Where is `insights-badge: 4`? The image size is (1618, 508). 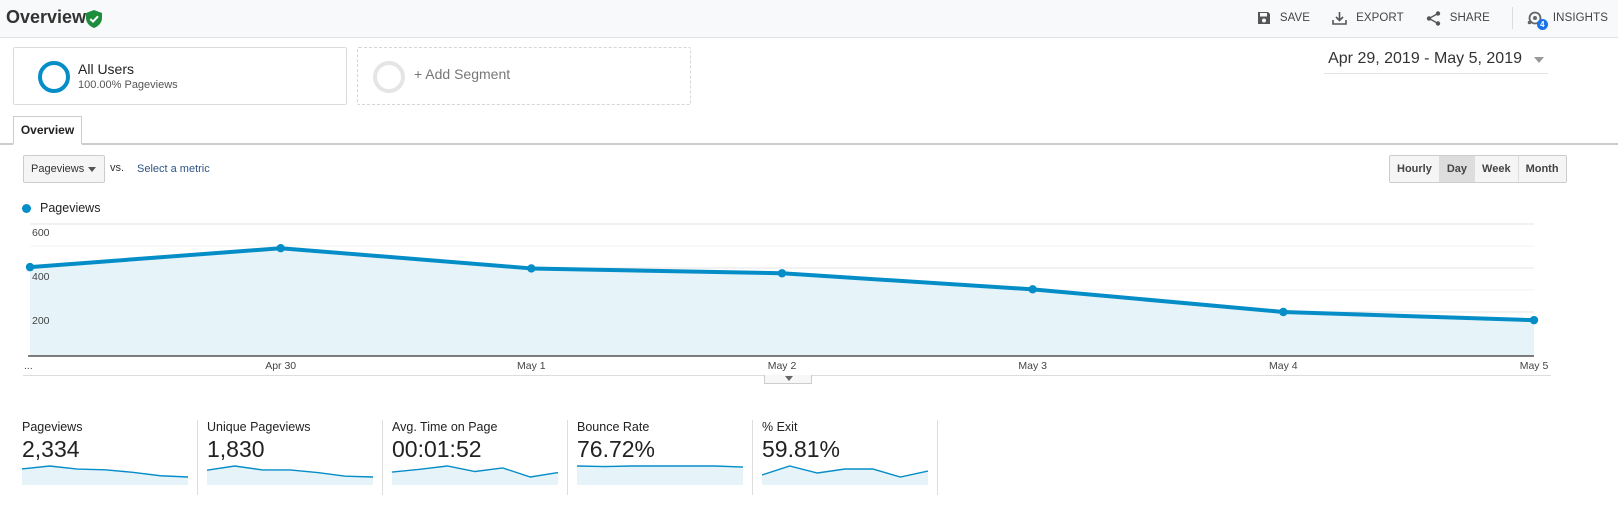
insights-badge: 4 is located at coordinates (1542, 24).